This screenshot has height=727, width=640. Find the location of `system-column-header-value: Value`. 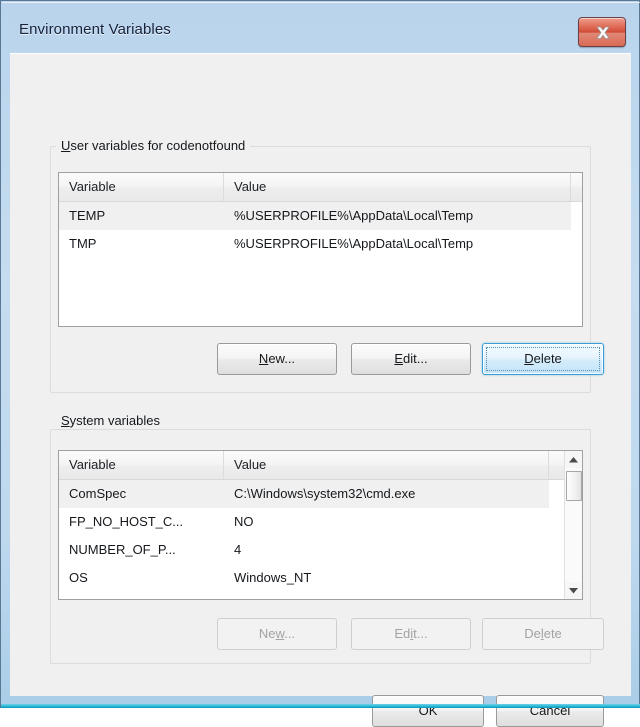

system-column-header-value: Value is located at coordinates (386, 465).